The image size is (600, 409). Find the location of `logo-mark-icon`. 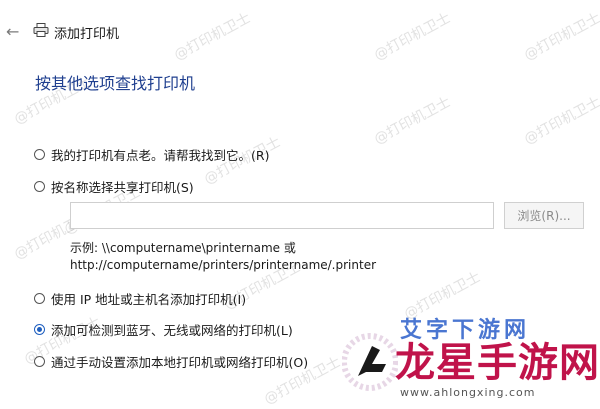

logo-mark-icon is located at coordinates (370, 362).